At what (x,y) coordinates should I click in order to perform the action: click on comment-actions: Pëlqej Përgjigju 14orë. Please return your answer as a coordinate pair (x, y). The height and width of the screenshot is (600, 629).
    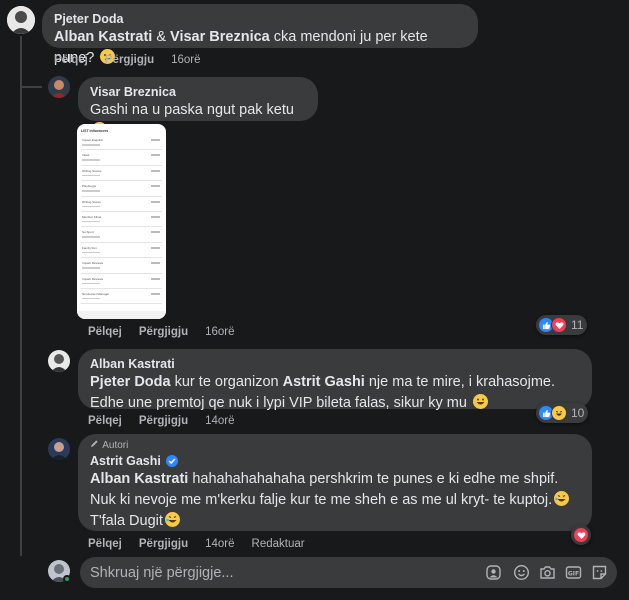
    Looking at the image, I should click on (170, 421).